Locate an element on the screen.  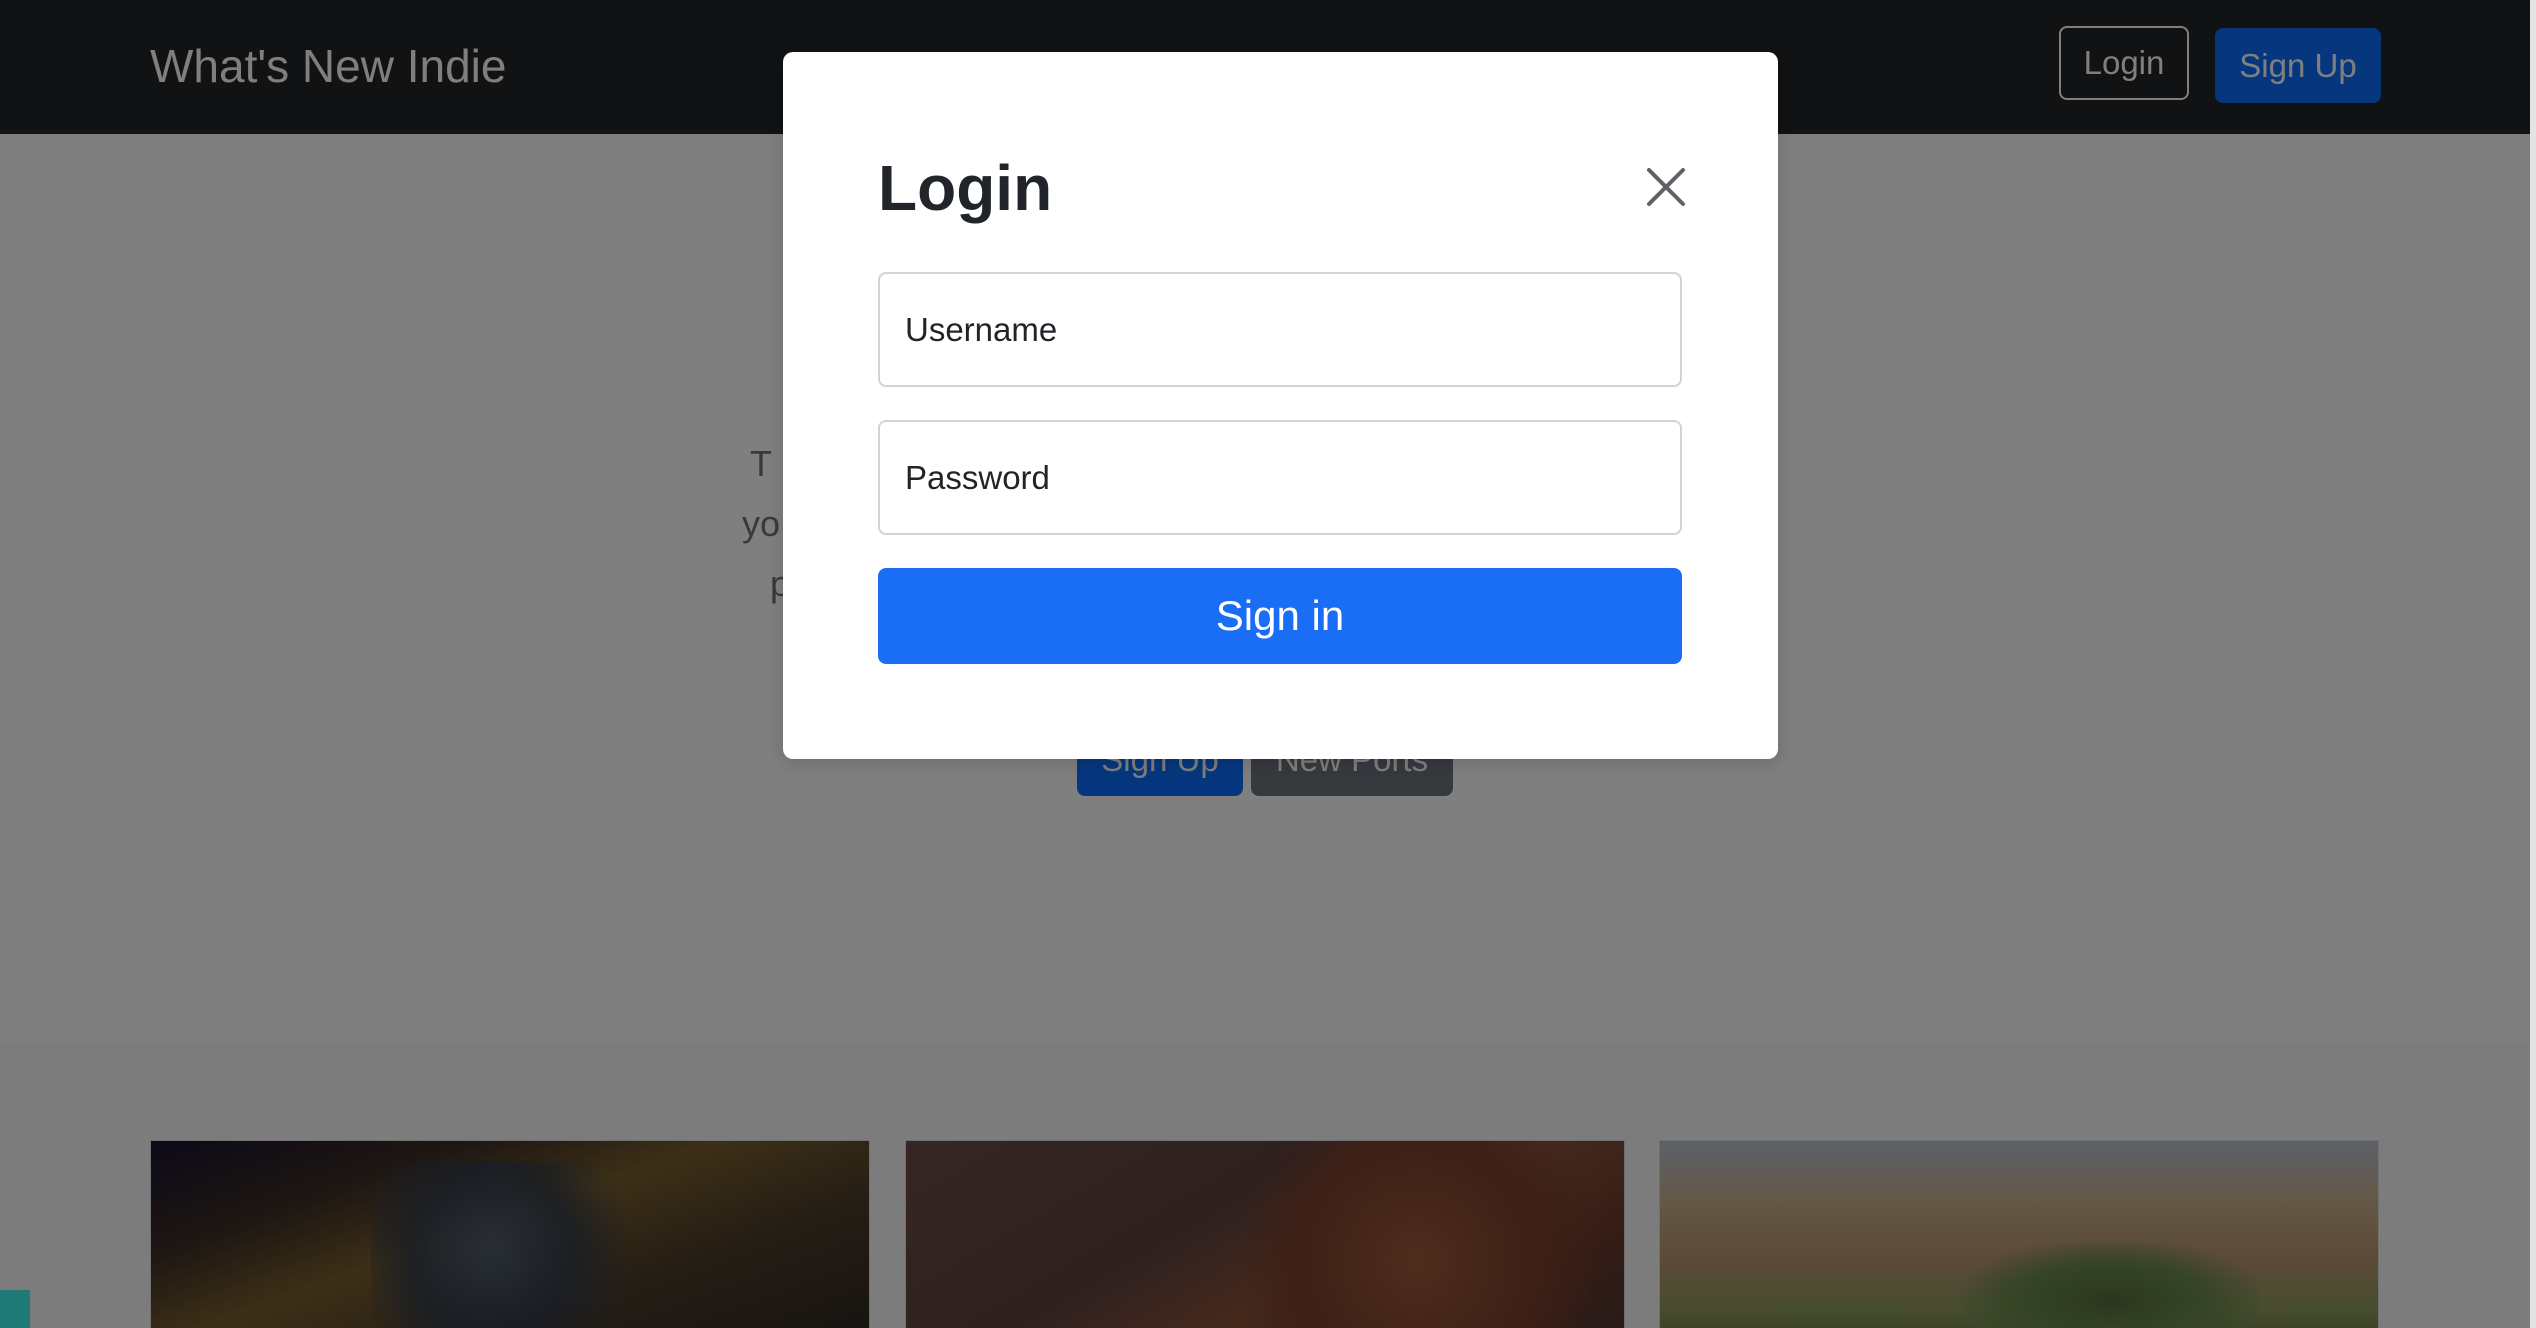
close-button is located at coordinates (1666, 187).